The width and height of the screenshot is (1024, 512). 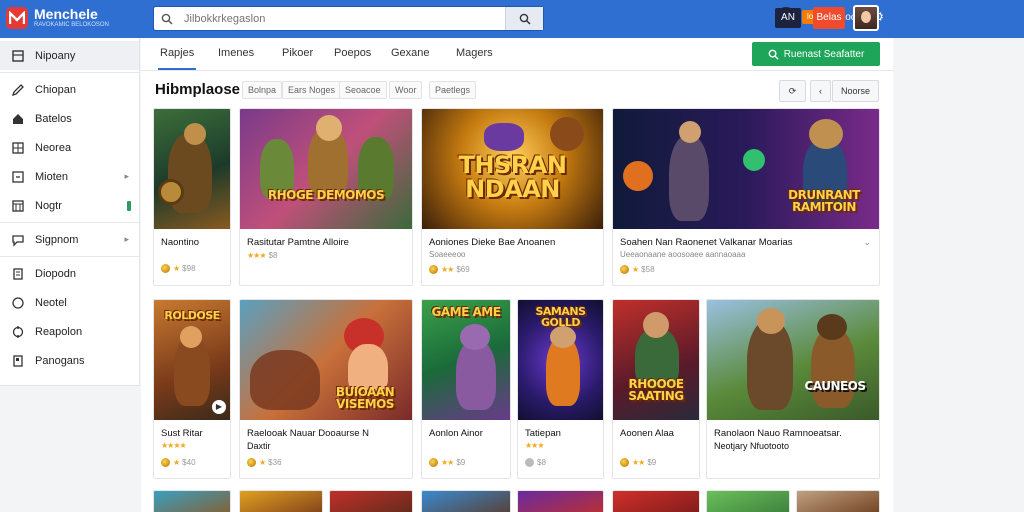 What do you see at coordinates (406, 90) in the screenshot?
I see `filter-chip: Woor` at bounding box center [406, 90].